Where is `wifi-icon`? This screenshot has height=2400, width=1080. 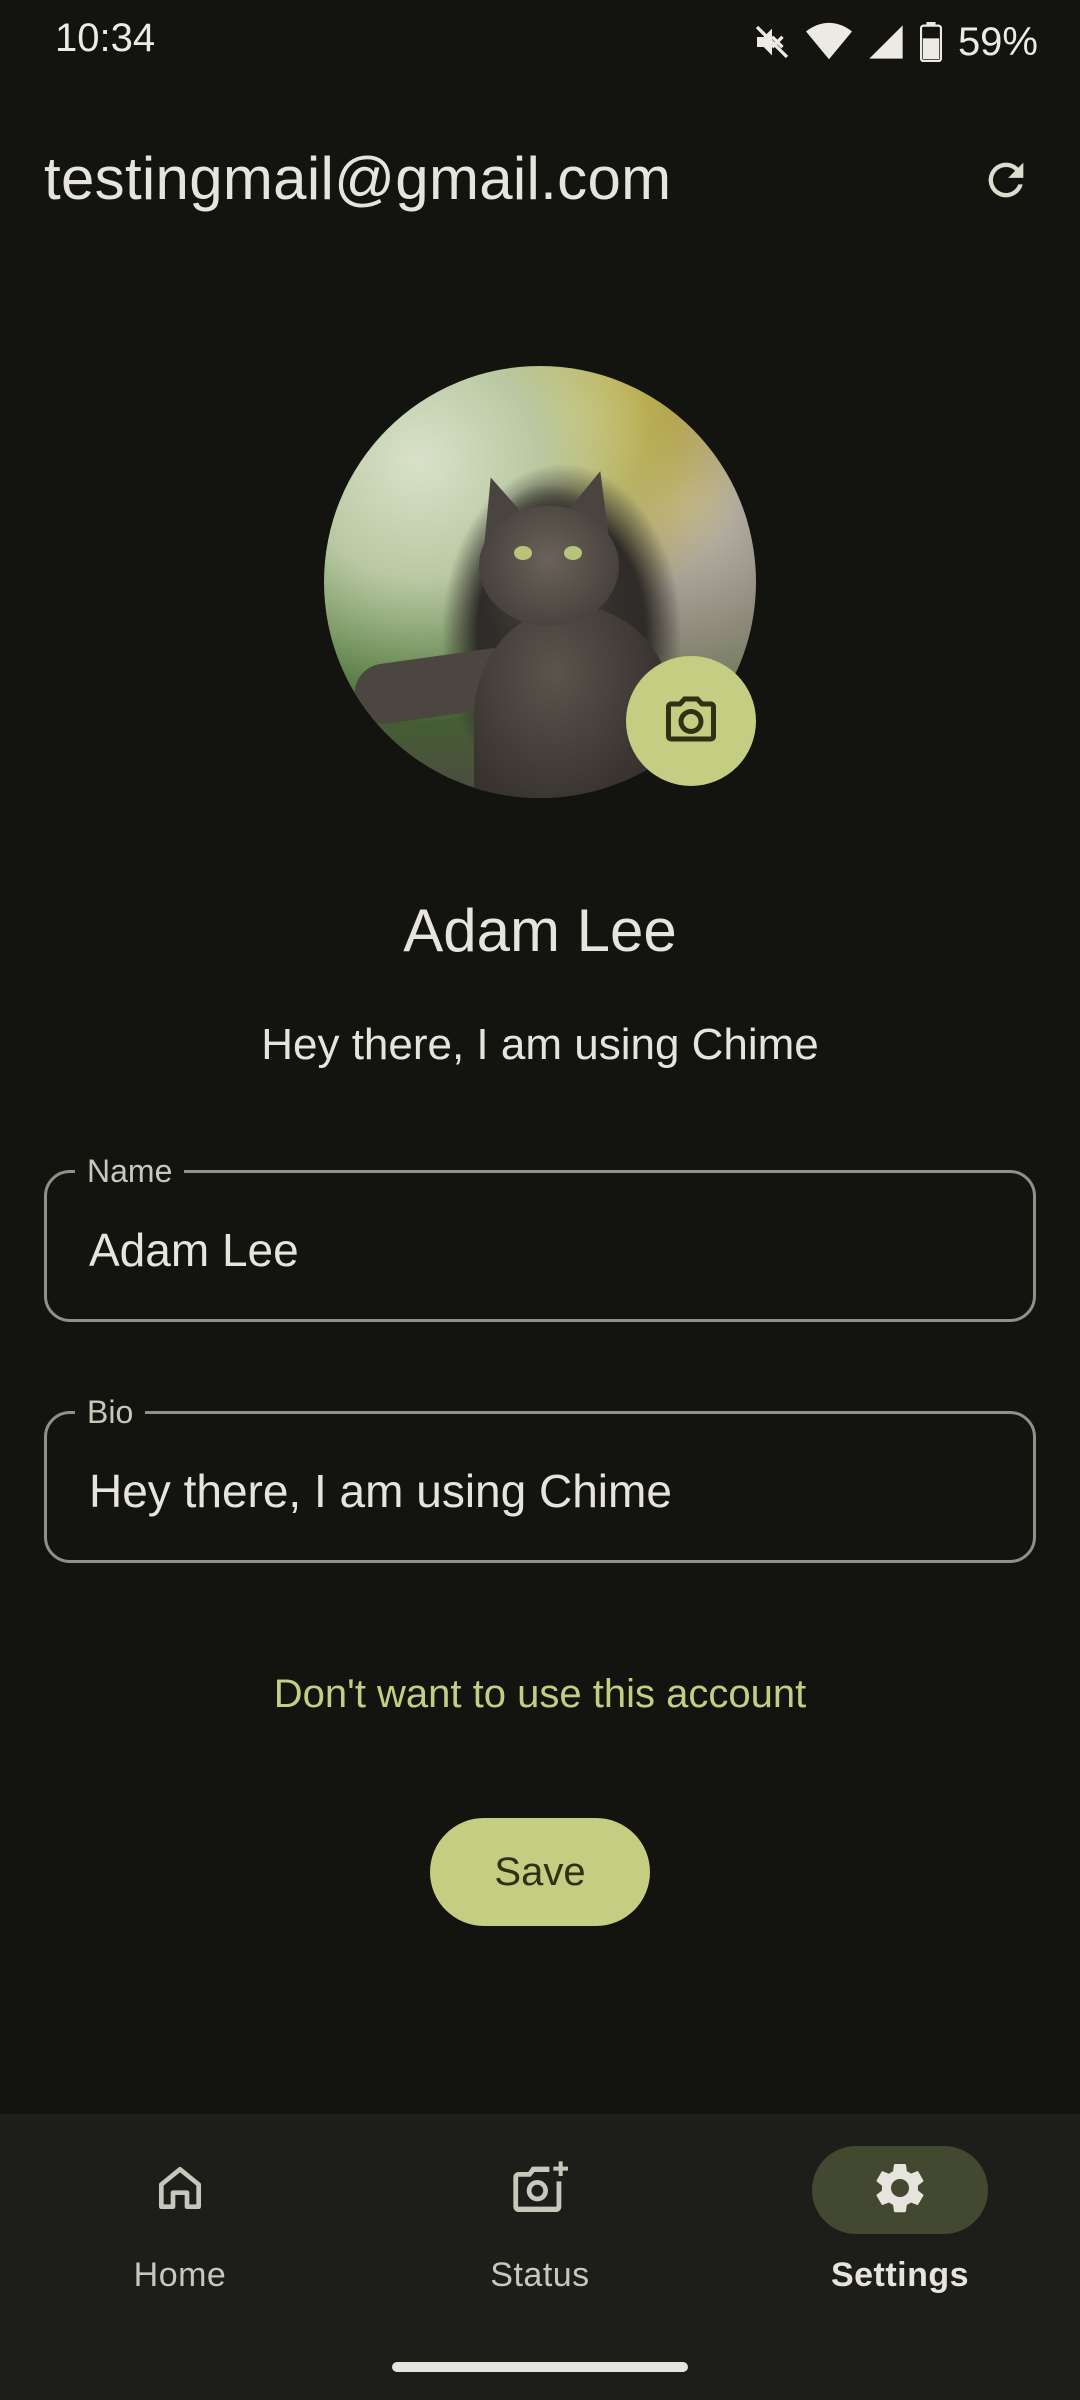 wifi-icon is located at coordinates (828, 42).